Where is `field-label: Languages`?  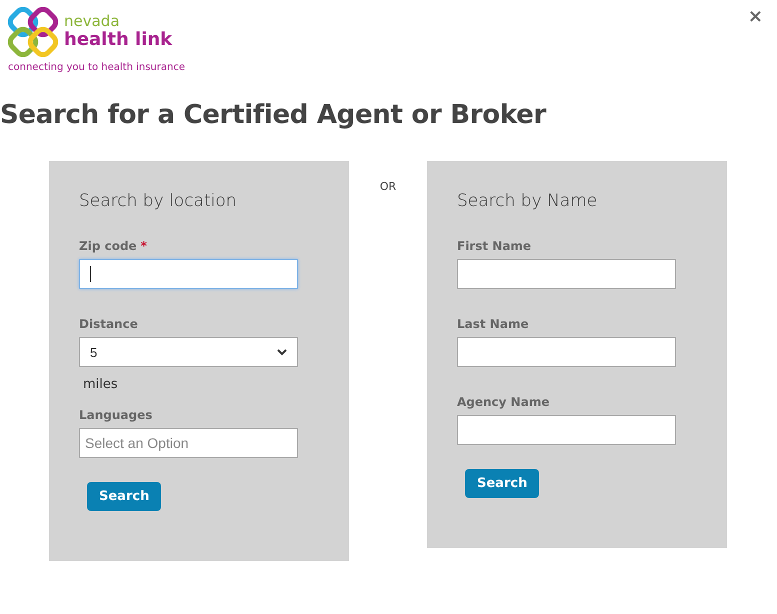 field-label: Languages is located at coordinates (115, 415).